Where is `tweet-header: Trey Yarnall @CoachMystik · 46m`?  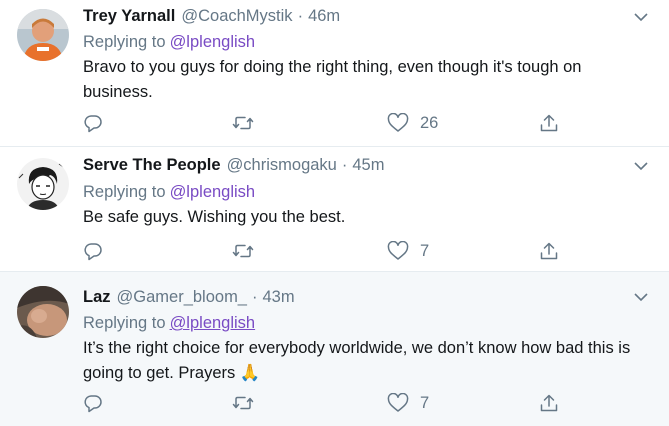 tweet-header: Trey Yarnall @CoachMystik · 46m is located at coordinates (211, 18).